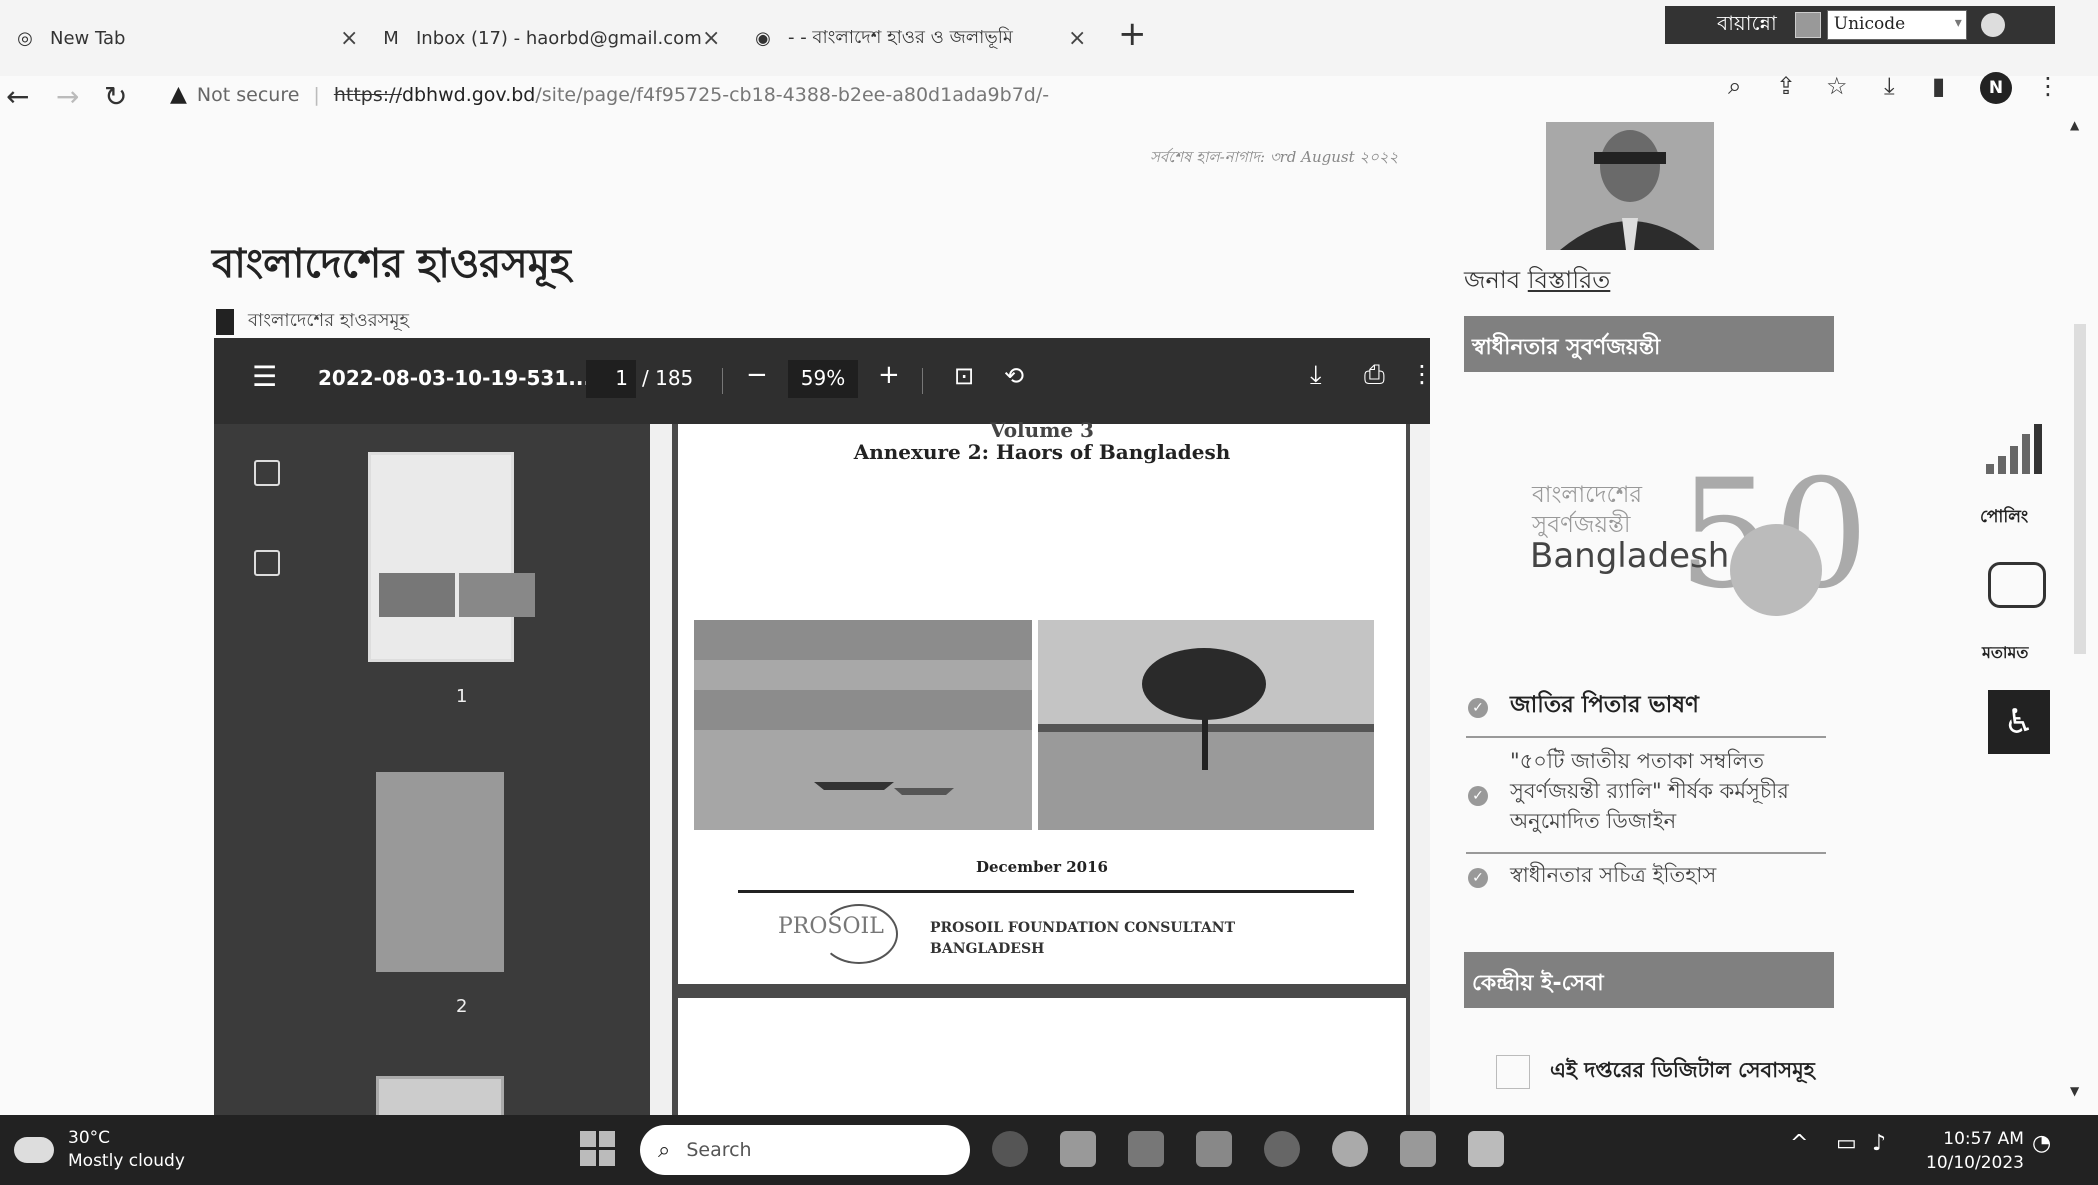  Describe the element at coordinates (1374, 375) in the screenshot. I see `print-icon: ⎙` at that location.